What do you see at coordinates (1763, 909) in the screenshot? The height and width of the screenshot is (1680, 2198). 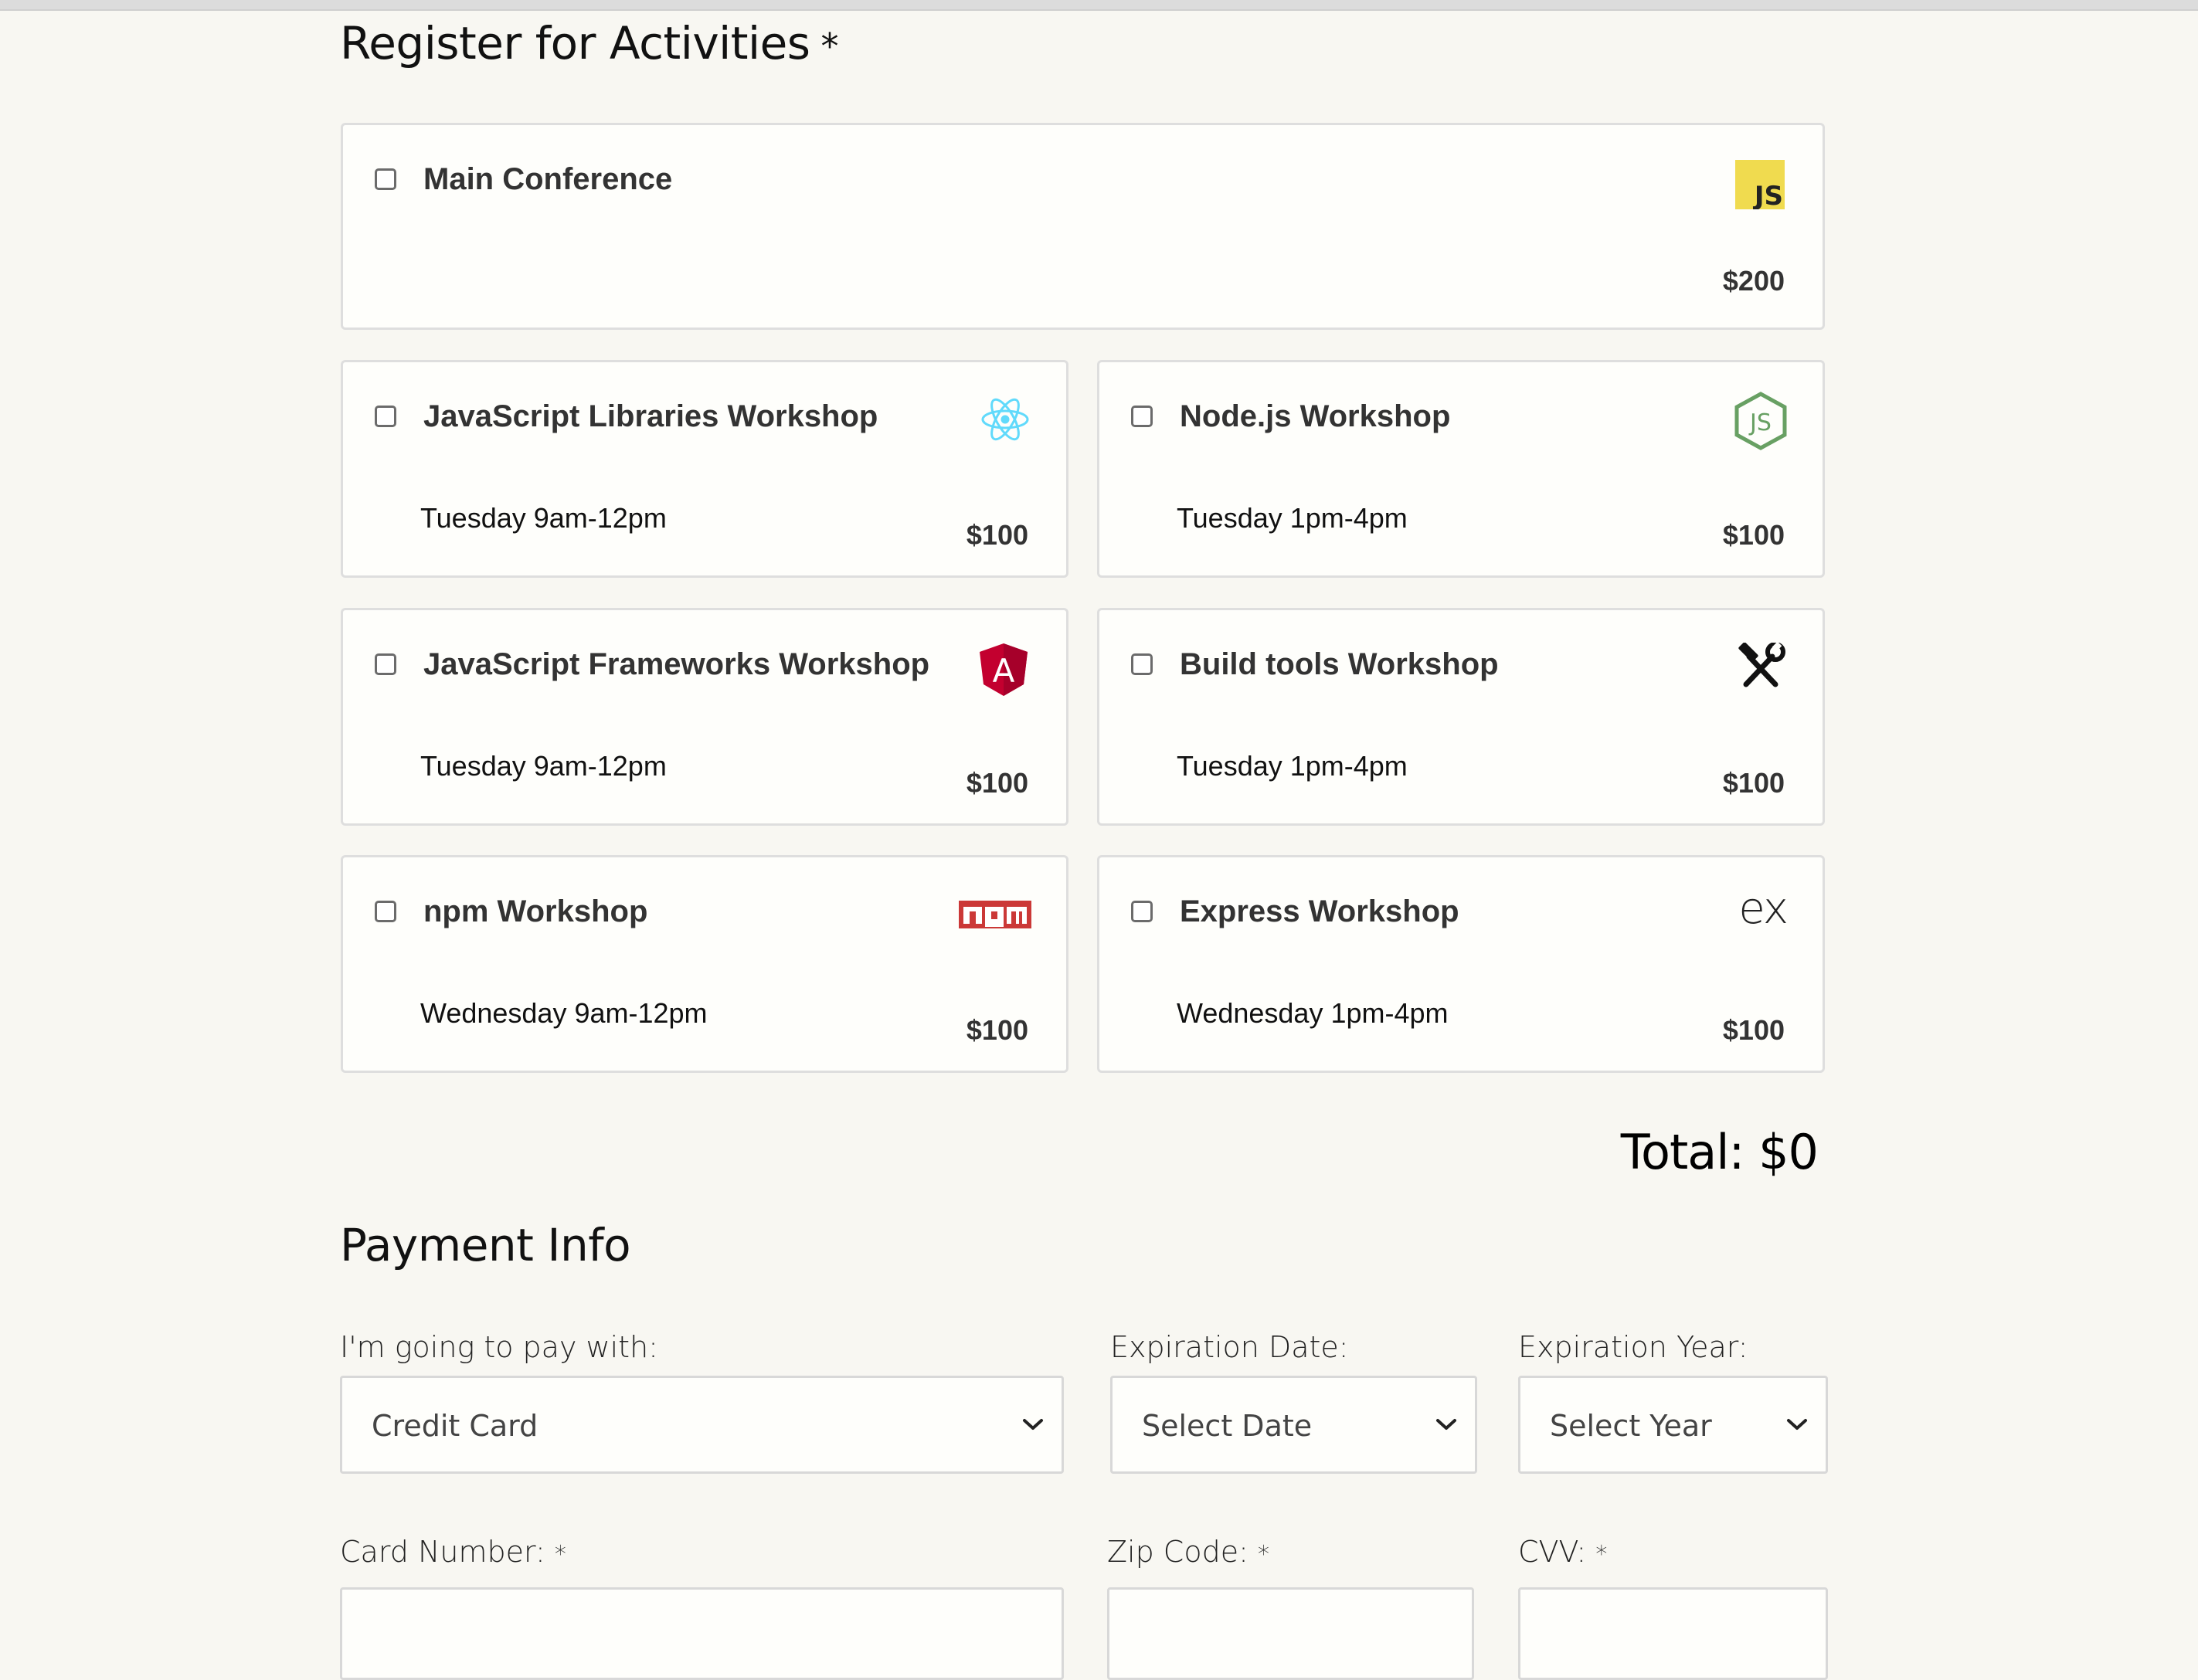 I see `express-logo-icon: ex` at bounding box center [1763, 909].